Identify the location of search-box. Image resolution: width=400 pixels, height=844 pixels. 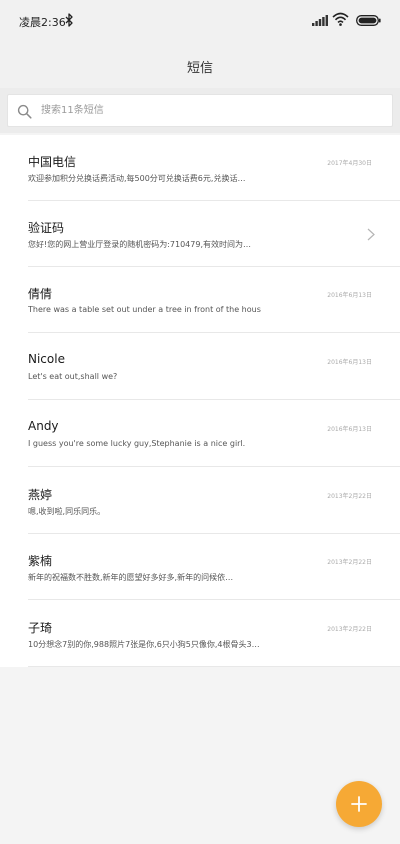
(200, 110).